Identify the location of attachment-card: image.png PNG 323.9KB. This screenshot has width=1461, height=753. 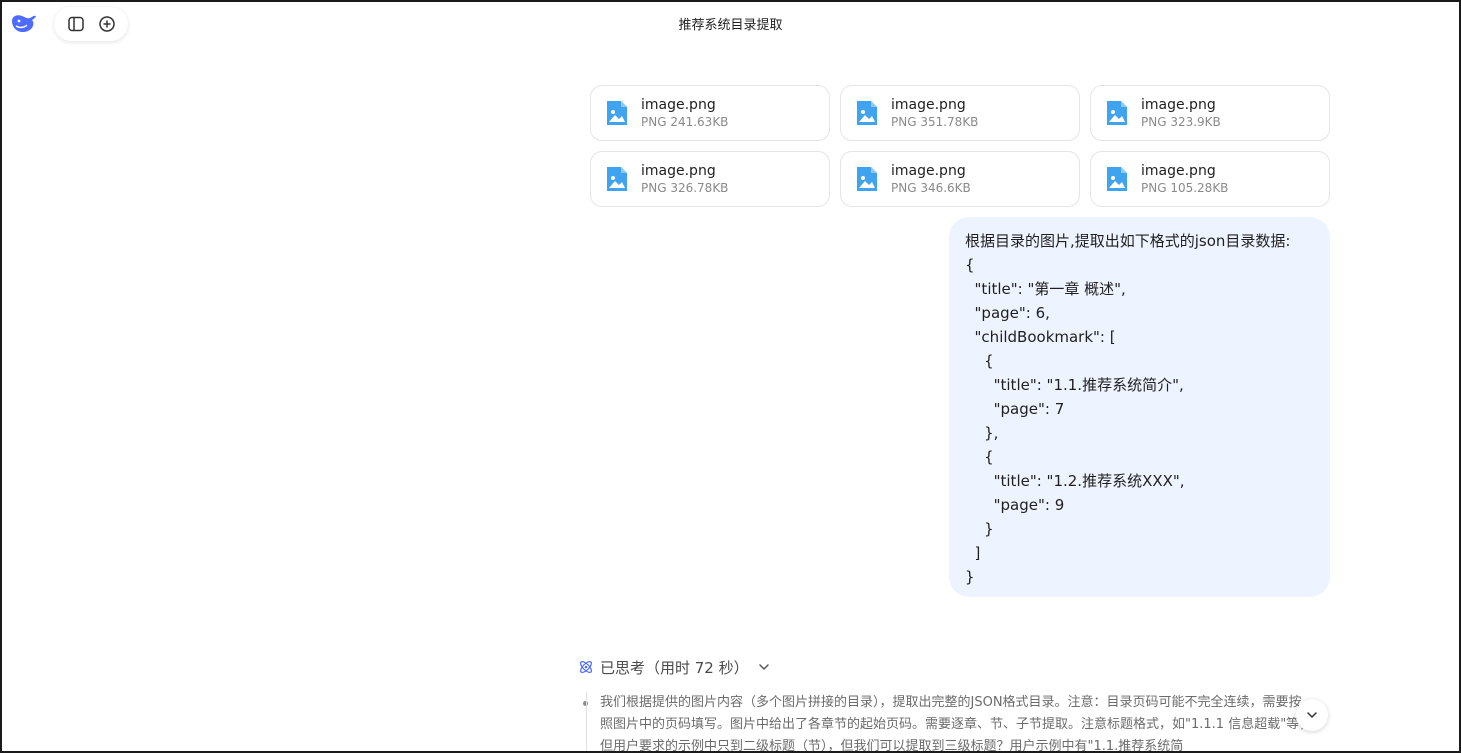
(1210, 113).